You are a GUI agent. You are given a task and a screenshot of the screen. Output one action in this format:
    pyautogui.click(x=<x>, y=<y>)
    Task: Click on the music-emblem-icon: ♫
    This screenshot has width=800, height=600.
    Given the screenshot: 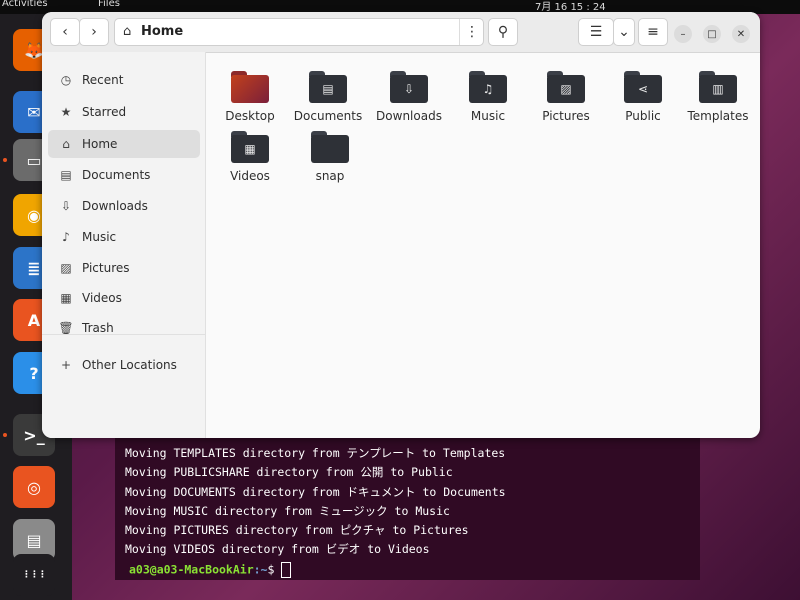 What is the action you would take?
    pyautogui.click(x=488, y=89)
    